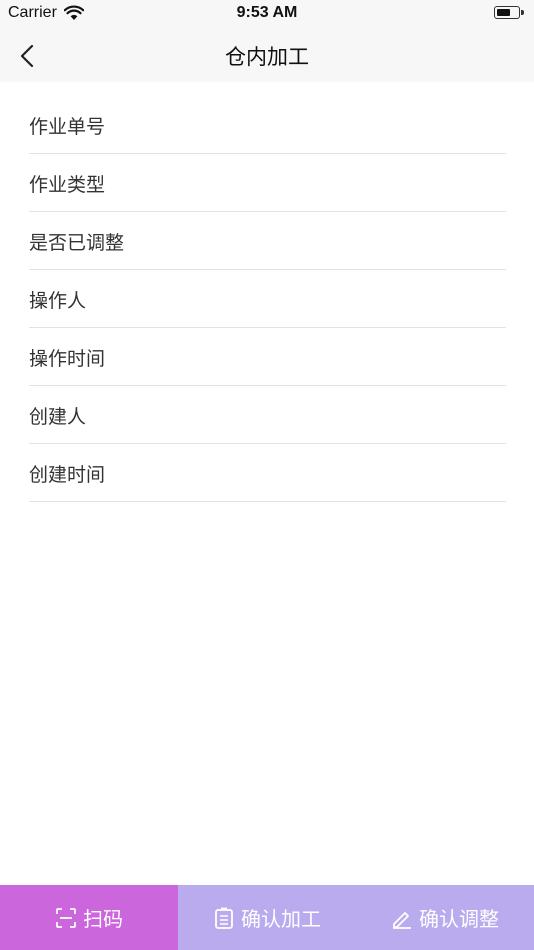 Image resolution: width=534 pixels, height=950 pixels. What do you see at coordinates (522, 12) in the screenshot?
I see `battery-cap` at bounding box center [522, 12].